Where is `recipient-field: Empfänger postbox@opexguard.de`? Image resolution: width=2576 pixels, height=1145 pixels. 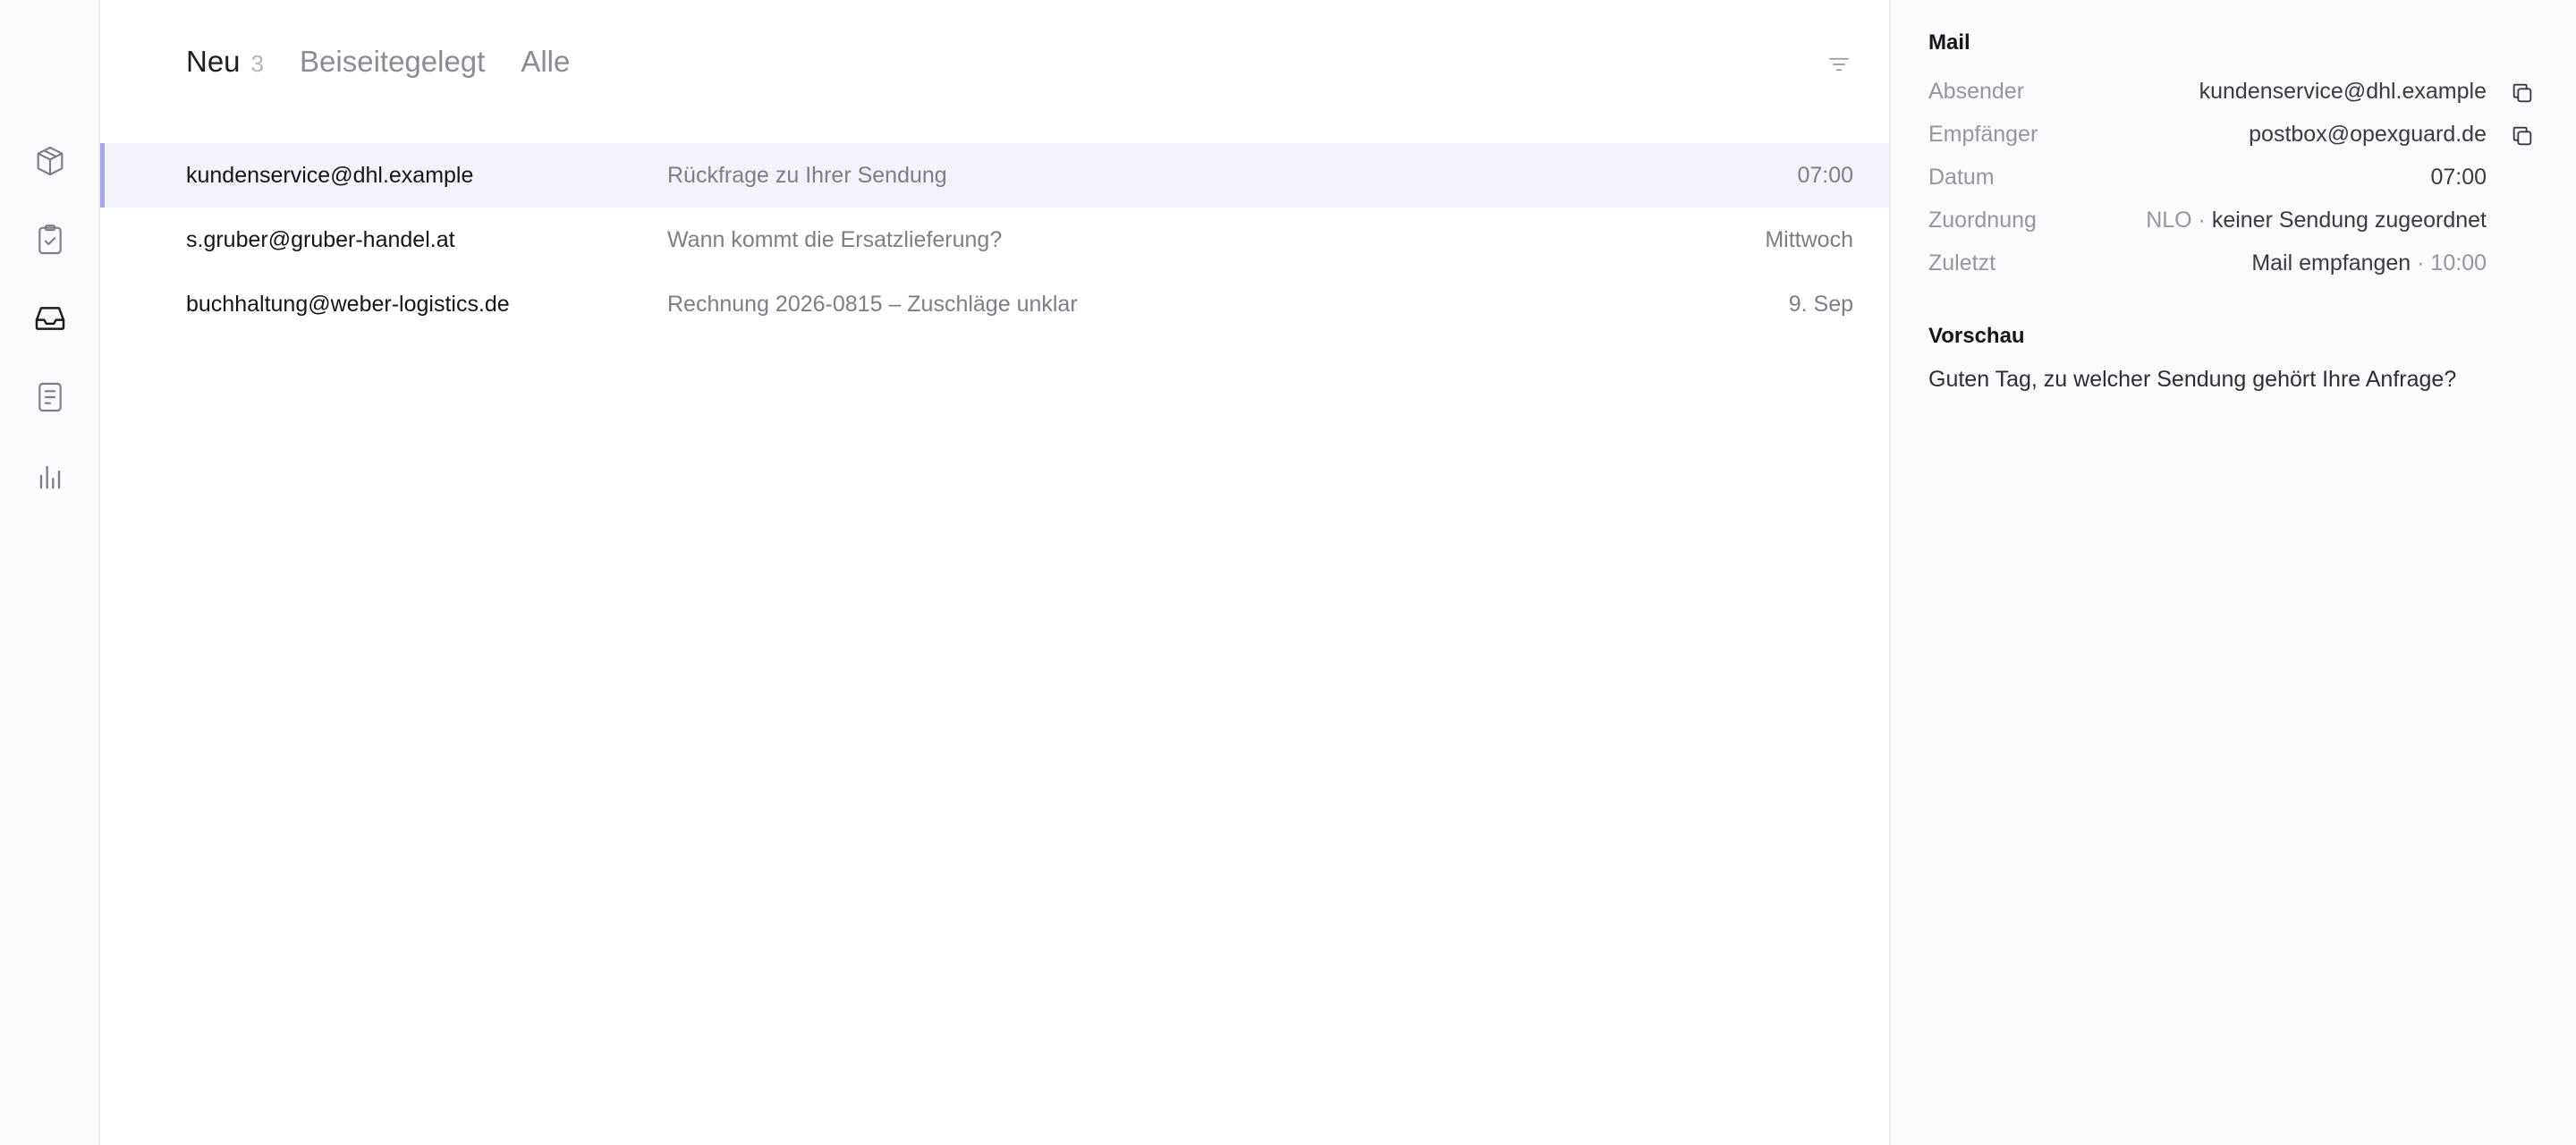
recipient-field: Empfänger postbox@opexguard.de is located at coordinates (2207, 139).